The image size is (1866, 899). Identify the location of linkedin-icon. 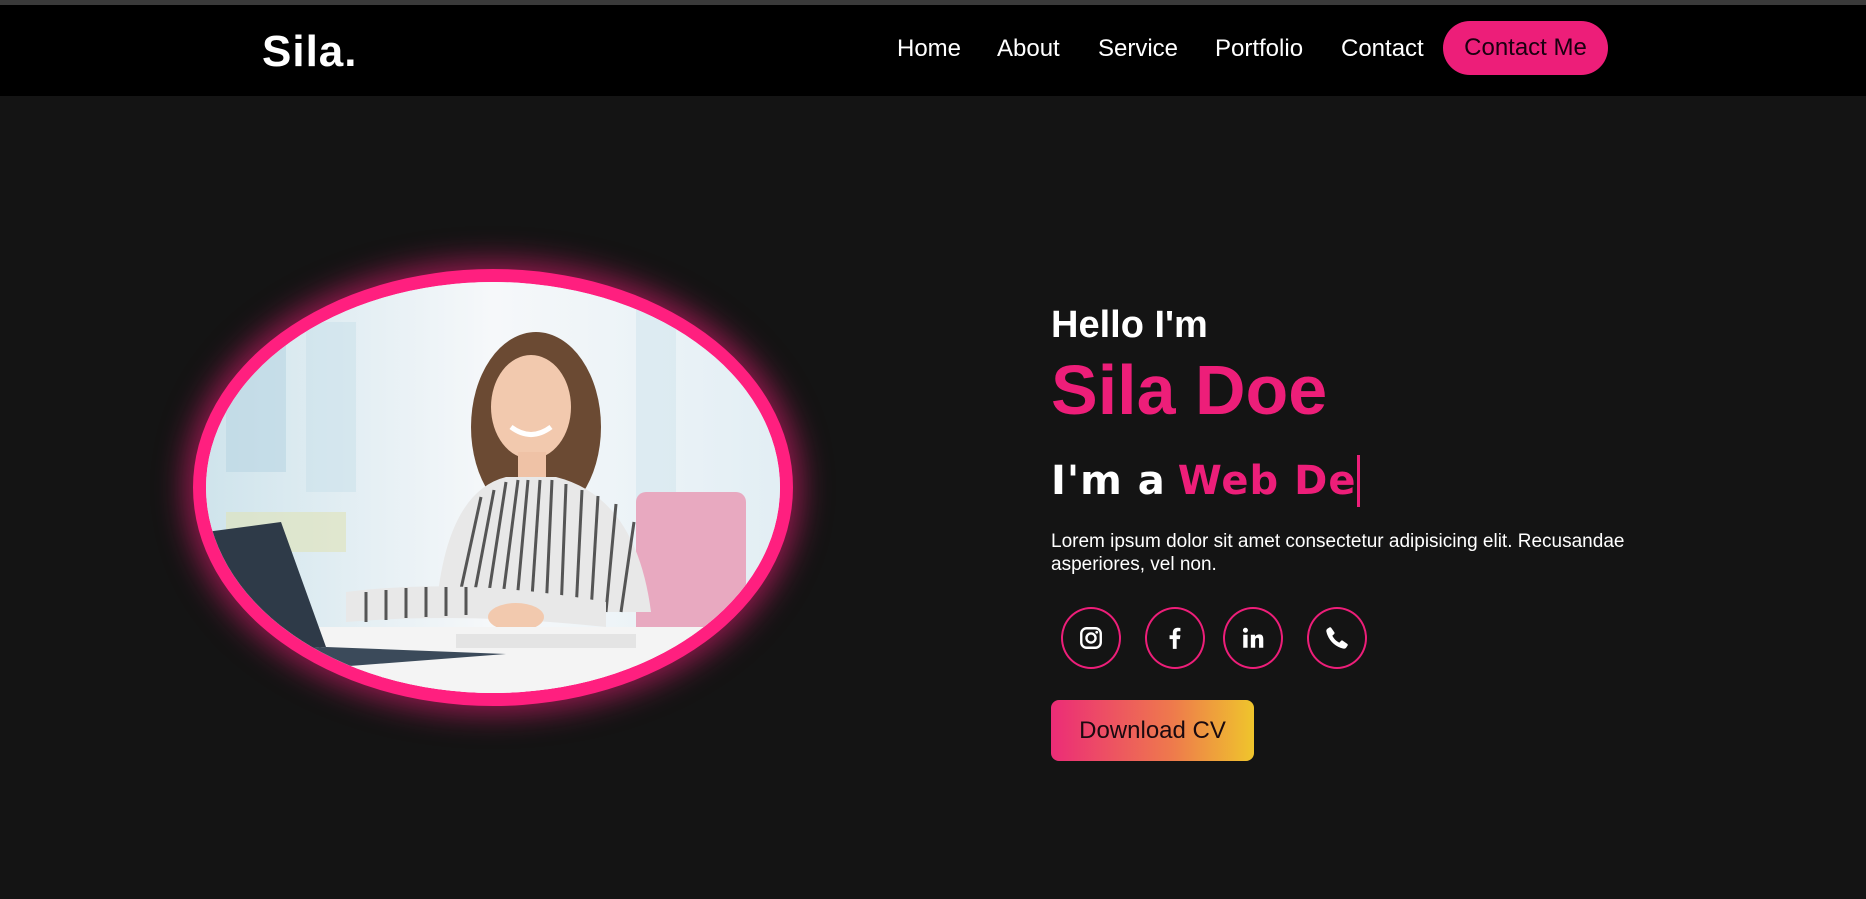
(1253, 637).